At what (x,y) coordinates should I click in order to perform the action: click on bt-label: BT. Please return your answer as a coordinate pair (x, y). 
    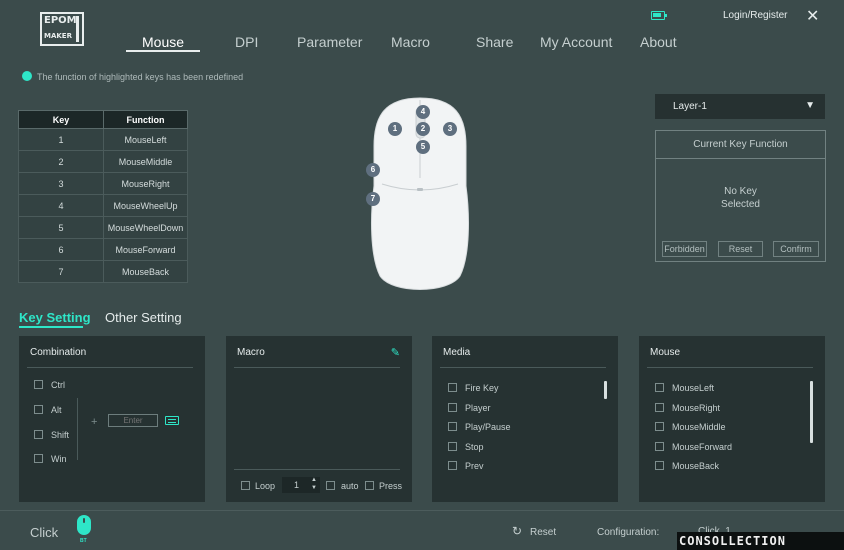
    Looking at the image, I should click on (83, 541).